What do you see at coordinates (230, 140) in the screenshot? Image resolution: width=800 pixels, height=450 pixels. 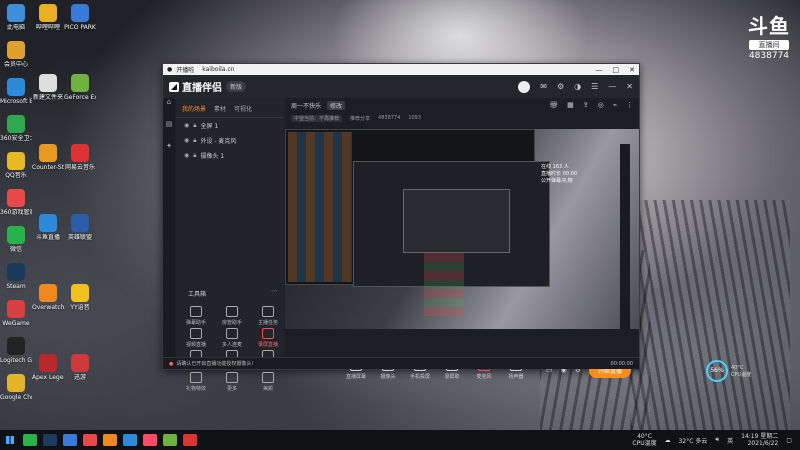 I see `scene-item: ◉ 🔒︎ 外设 - 麦克风` at bounding box center [230, 140].